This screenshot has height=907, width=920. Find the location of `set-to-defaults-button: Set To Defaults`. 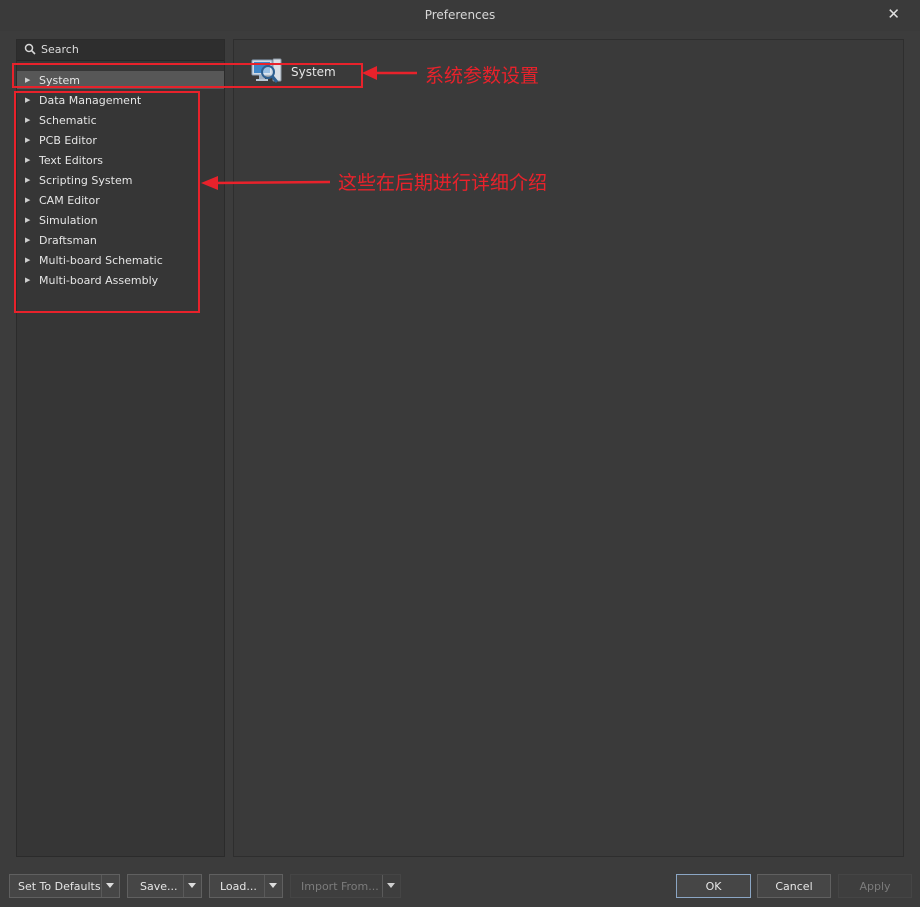

set-to-defaults-button: Set To Defaults is located at coordinates (64, 886).